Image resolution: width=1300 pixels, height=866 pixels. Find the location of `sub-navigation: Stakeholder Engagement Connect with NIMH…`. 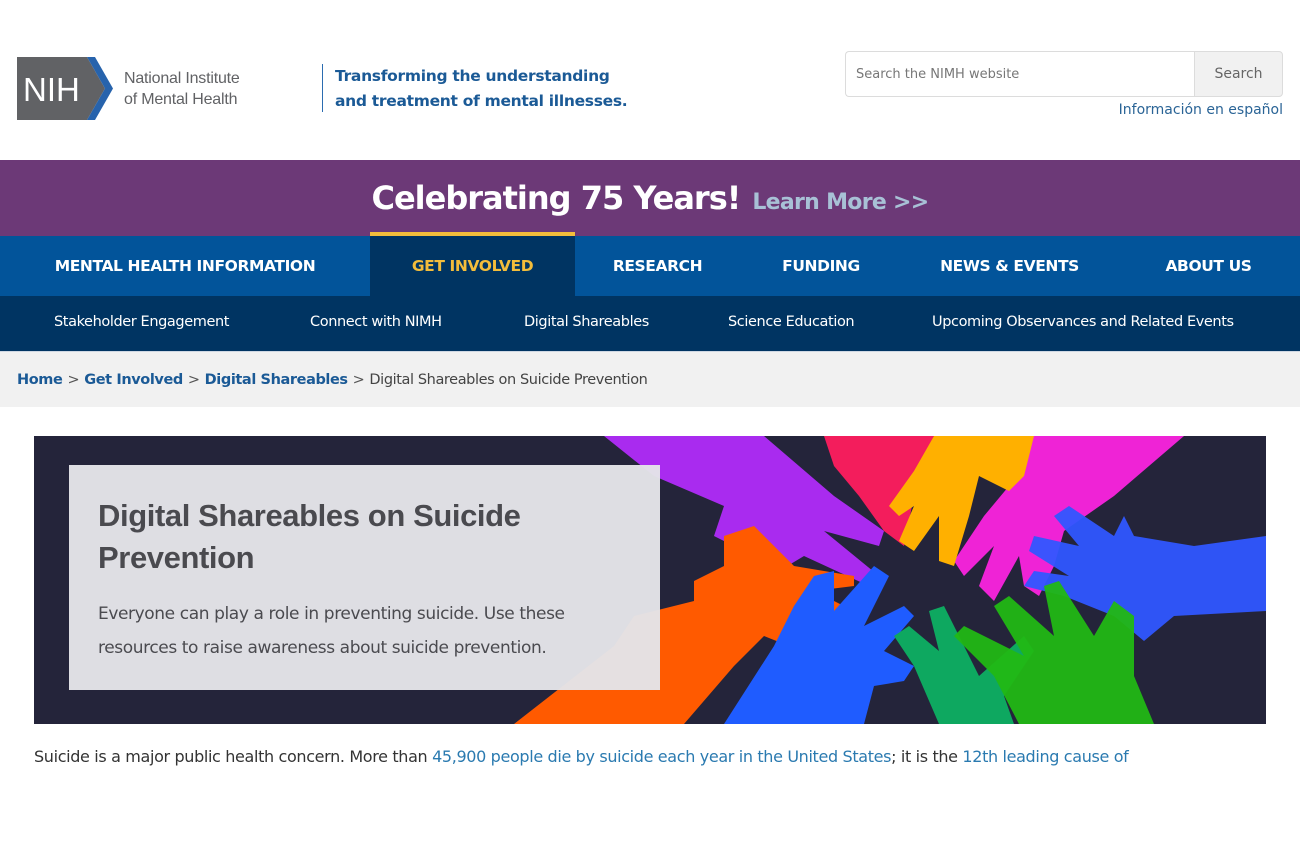

sub-navigation: Stakeholder Engagement Connect with NIMH… is located at coordinates (650, 323).